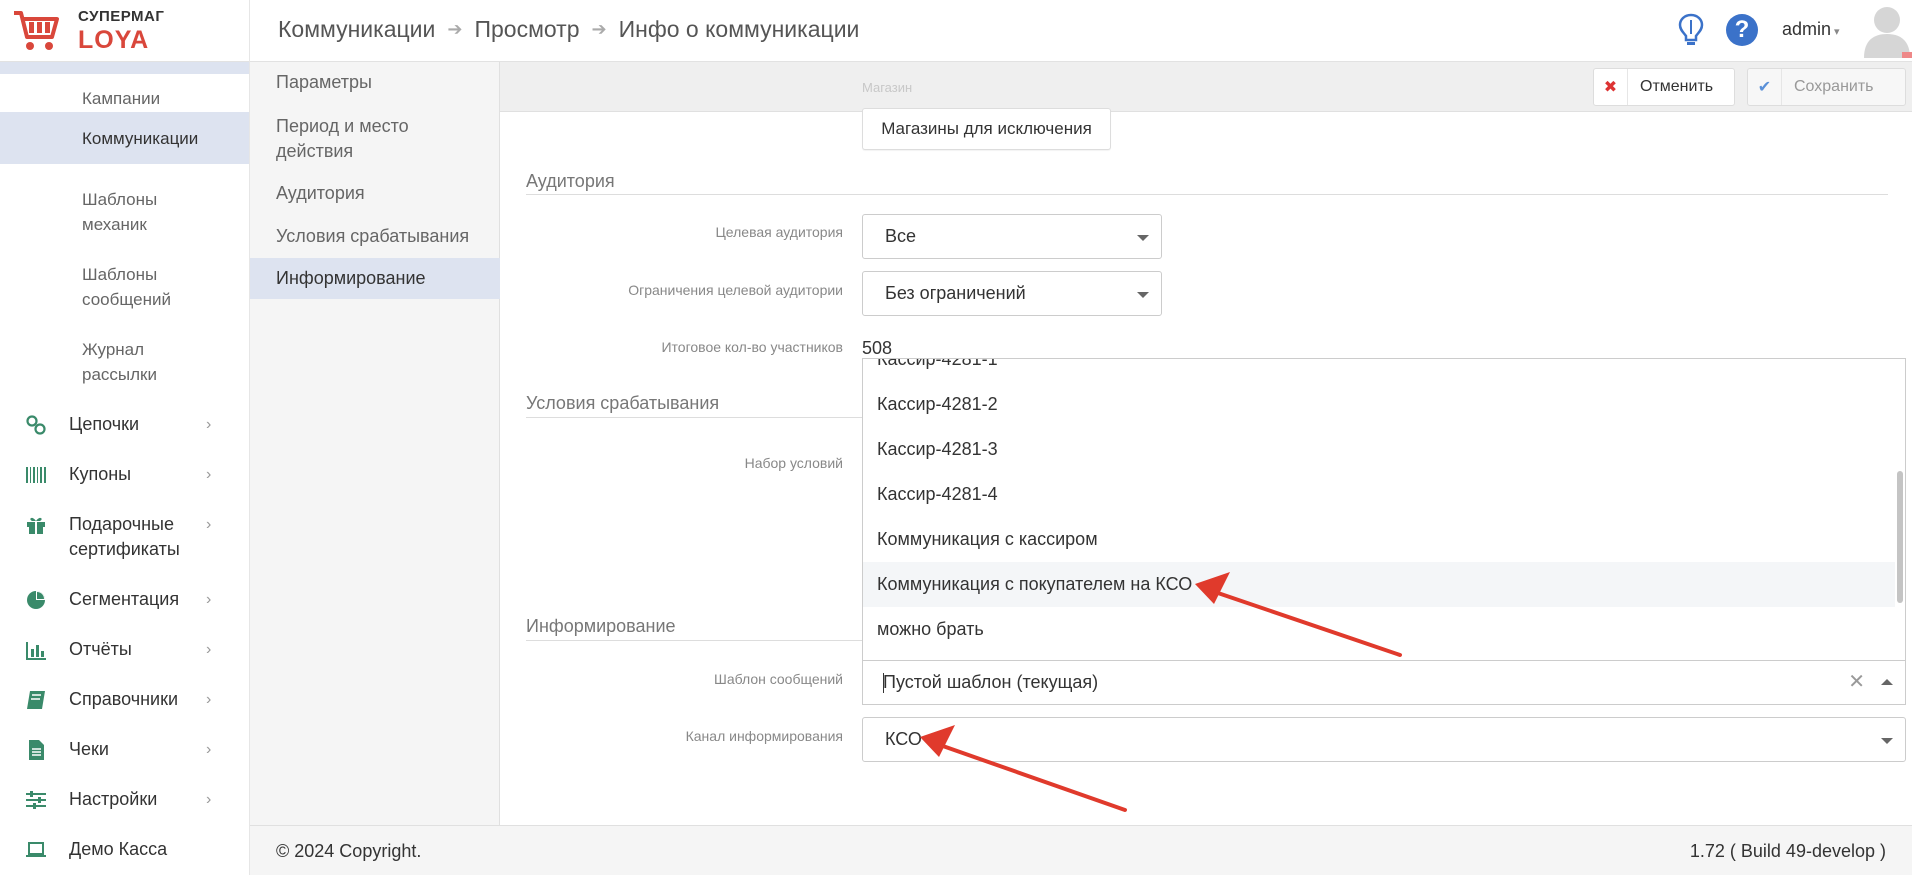 The height and width of the screenshot is (875, 1912). I want to click on section-menu-audience: Аудитория, so click(375, 193).